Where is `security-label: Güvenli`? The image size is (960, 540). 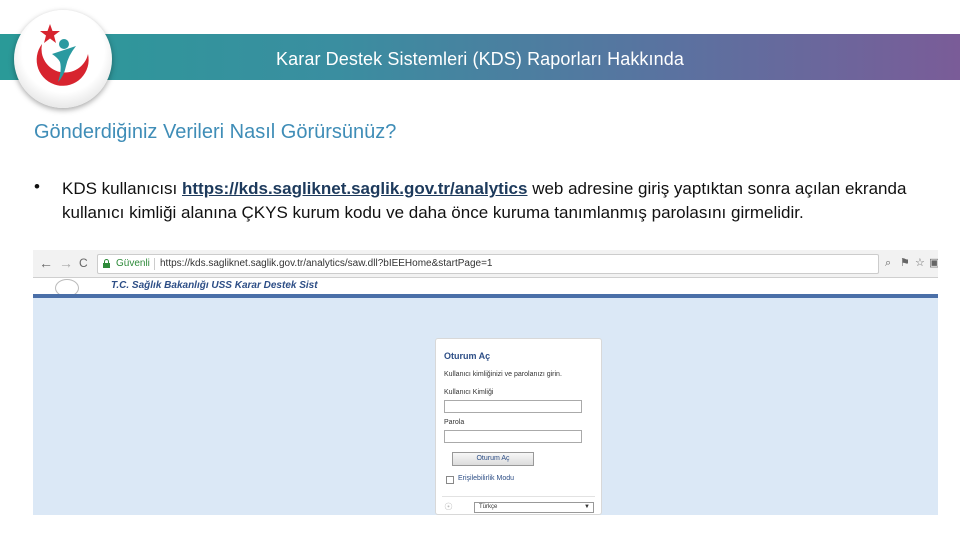 security-label: Güvenli is located at coordinates (133, 263).